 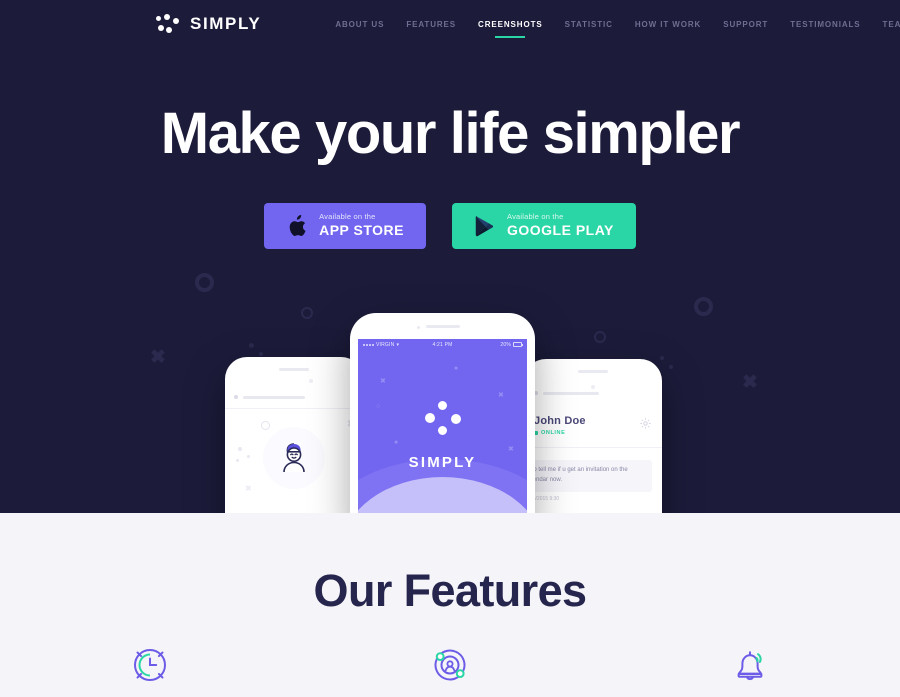 I want to click on phone-camera, so click(x=418, y=327).